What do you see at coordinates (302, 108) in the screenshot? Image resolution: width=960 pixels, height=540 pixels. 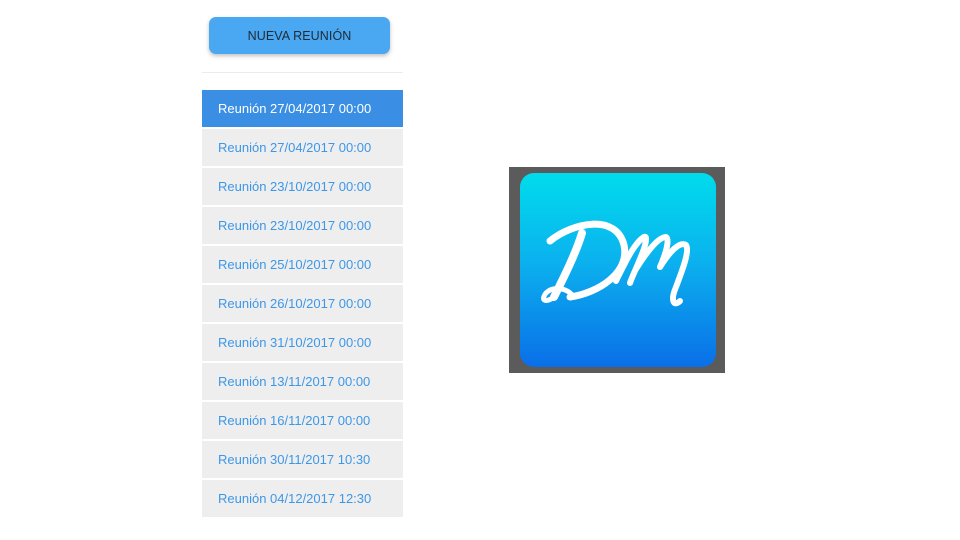 I see `meeting-list-item-selected: Reunión 27/04/2017 00:00` at bounding box center [302, 108].